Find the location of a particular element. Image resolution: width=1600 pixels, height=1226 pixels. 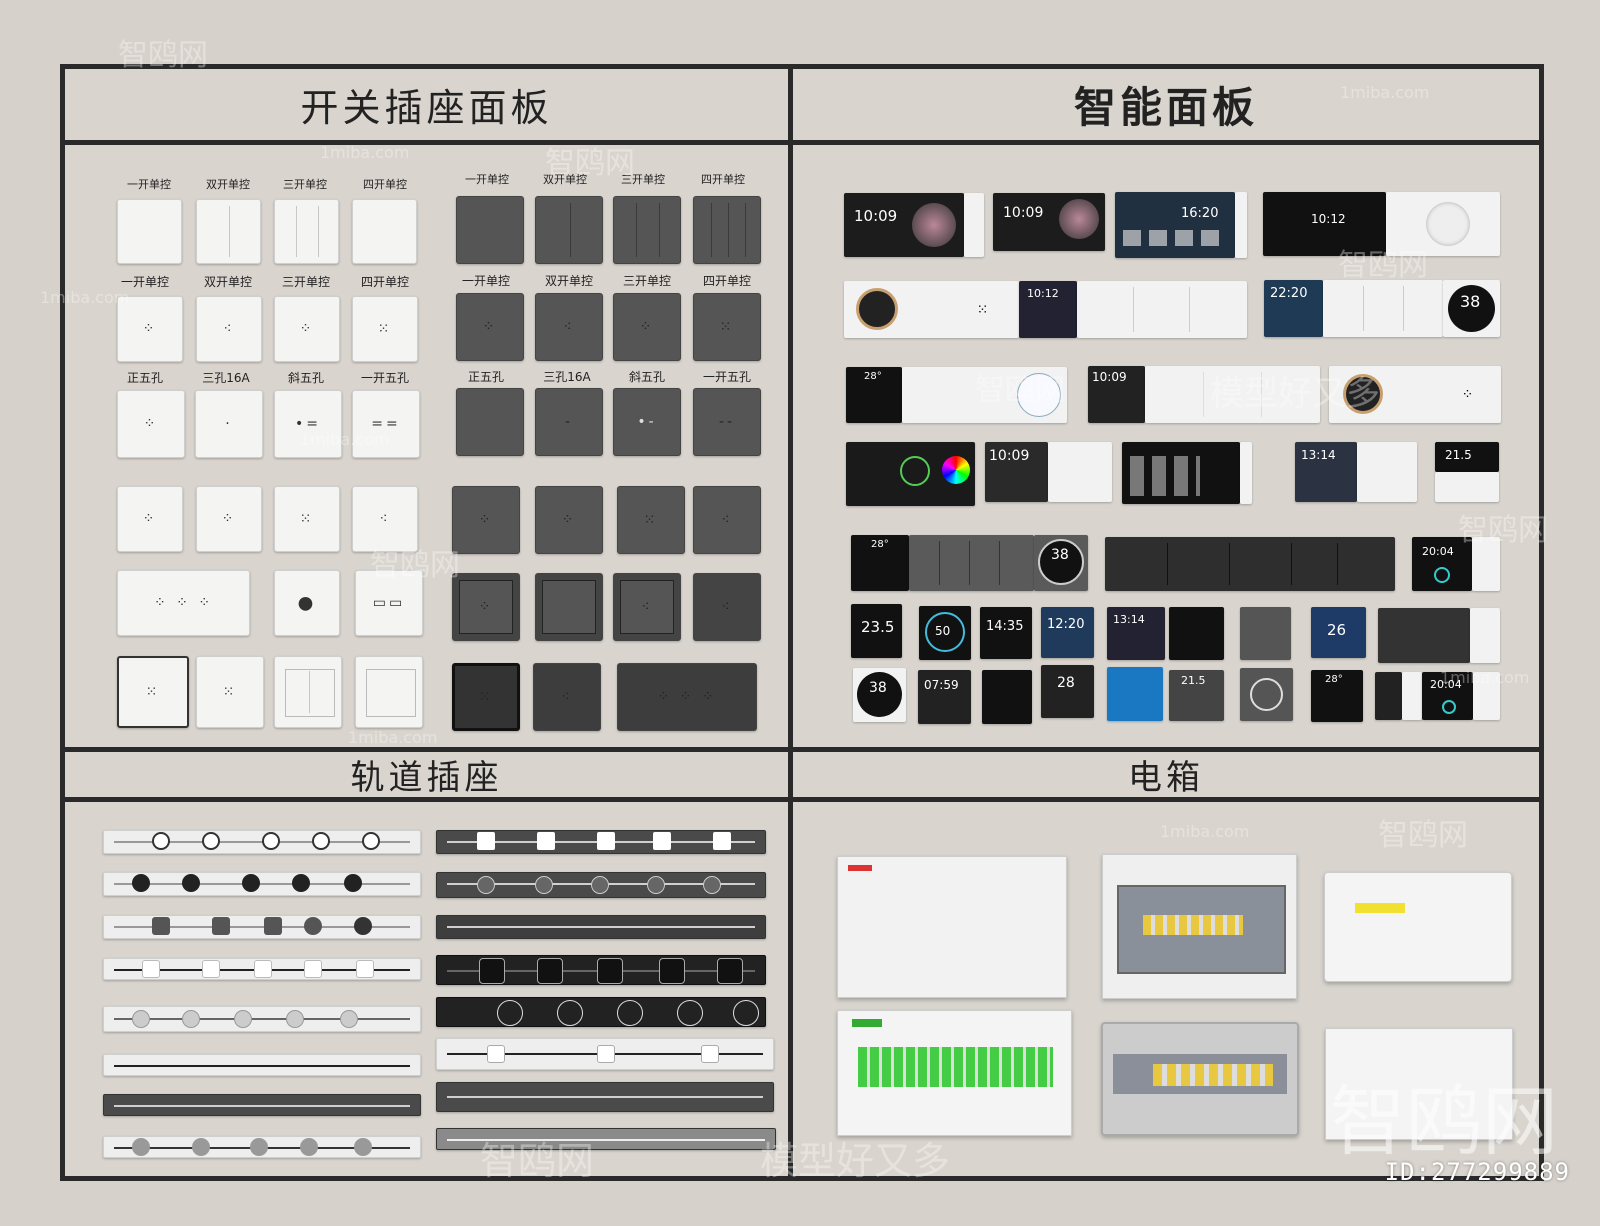

switch-four-gang-dark is located at coordinates (727, 230).